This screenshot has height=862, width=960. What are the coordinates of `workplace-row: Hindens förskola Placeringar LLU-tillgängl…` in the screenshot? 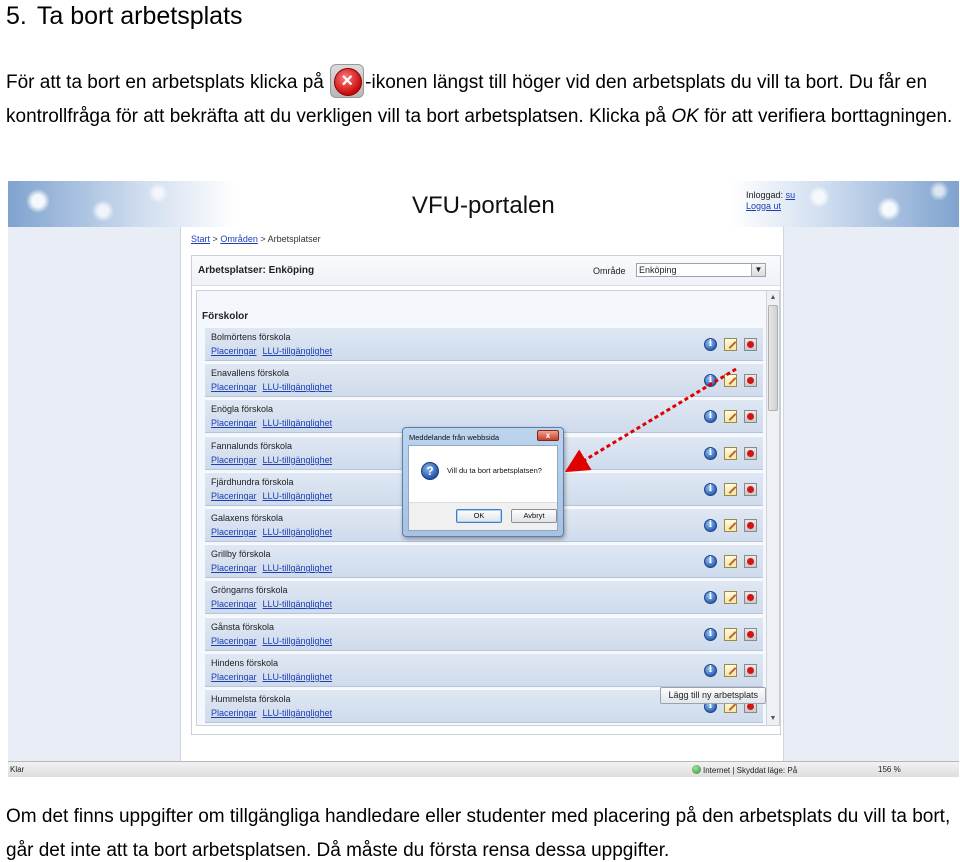 It's located at (484, 669).